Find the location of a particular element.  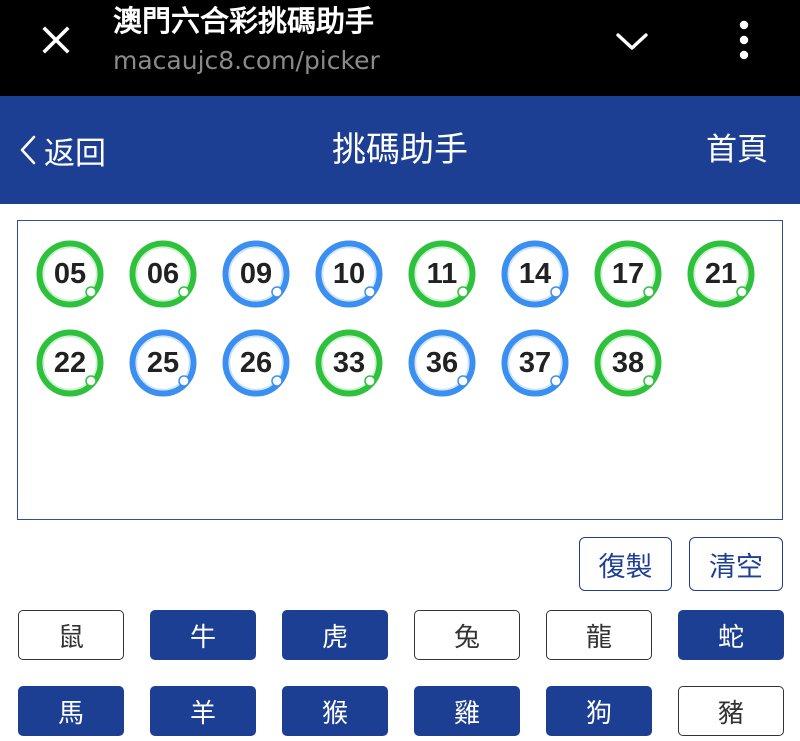

close-icon is located at coordinates (56, 40).